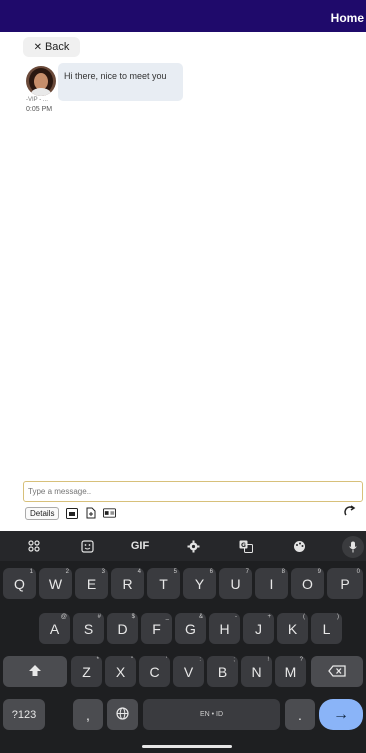  Describe the element at coordinates (193, 491) in the screenshot. I see `message-input` at that location.